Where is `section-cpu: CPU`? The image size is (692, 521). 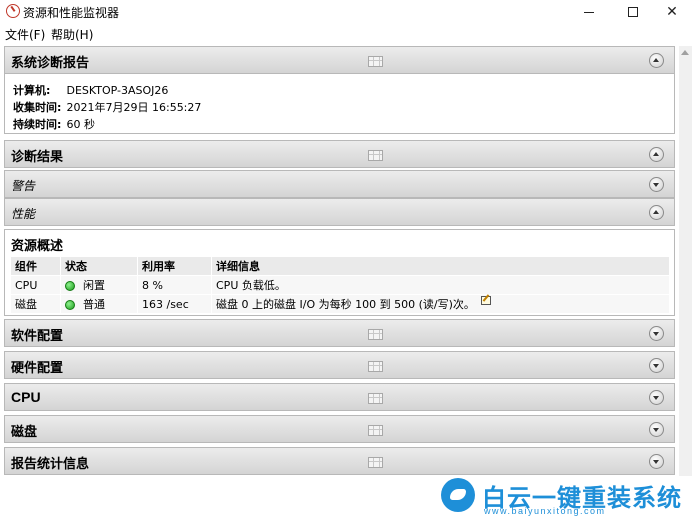
section-cpu: CPU is located at coordinates (339, 397).